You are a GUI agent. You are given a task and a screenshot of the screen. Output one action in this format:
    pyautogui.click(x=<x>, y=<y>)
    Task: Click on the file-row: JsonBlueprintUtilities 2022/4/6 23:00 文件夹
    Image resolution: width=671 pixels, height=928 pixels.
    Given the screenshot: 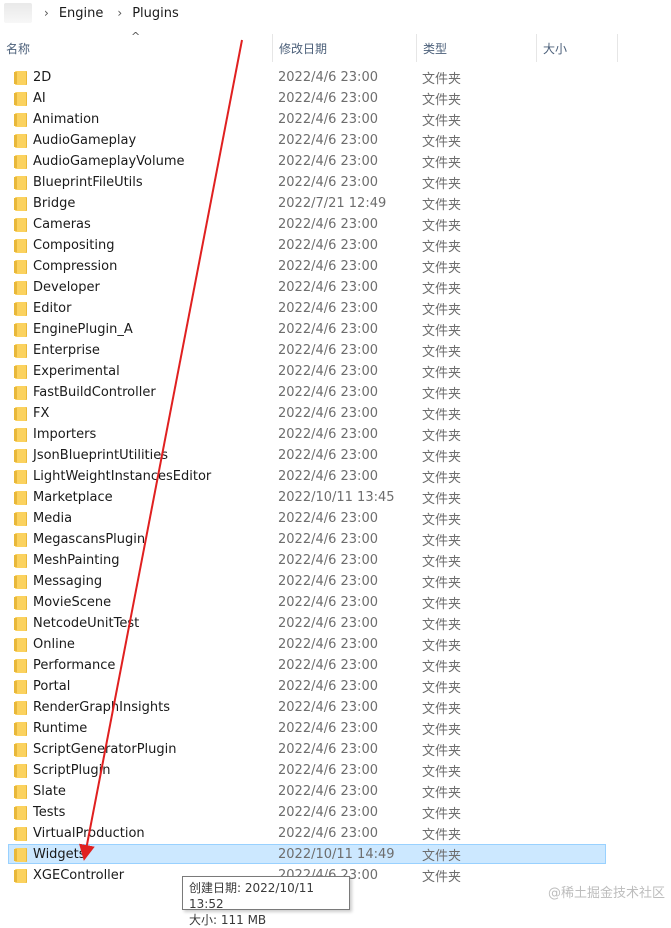 What is the action you would take?
    pyautogui.click(x=335, y=455)
    